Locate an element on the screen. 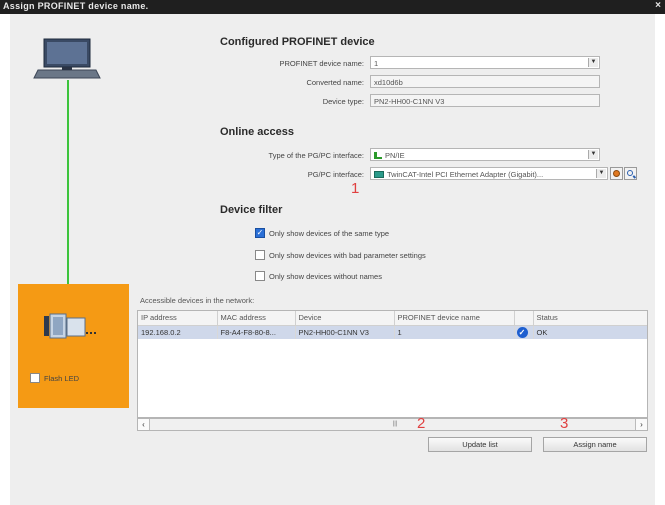 The height and width of the screenshot is (505, 665). scroll-thumb-grip-icon: ||| is located at coordinates (395, 424).